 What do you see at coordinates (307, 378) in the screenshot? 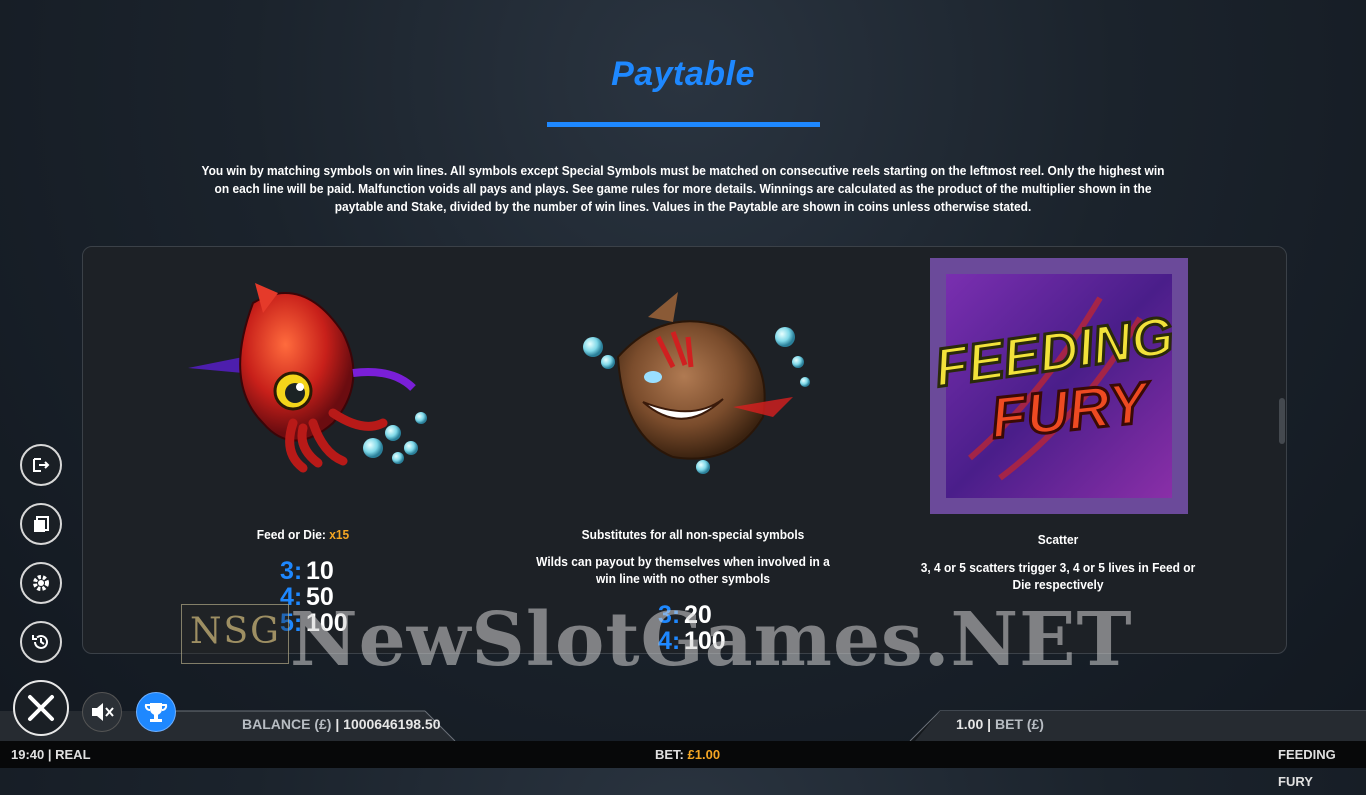
I see `squid-symbol-image` at bounding box center [307, 378].